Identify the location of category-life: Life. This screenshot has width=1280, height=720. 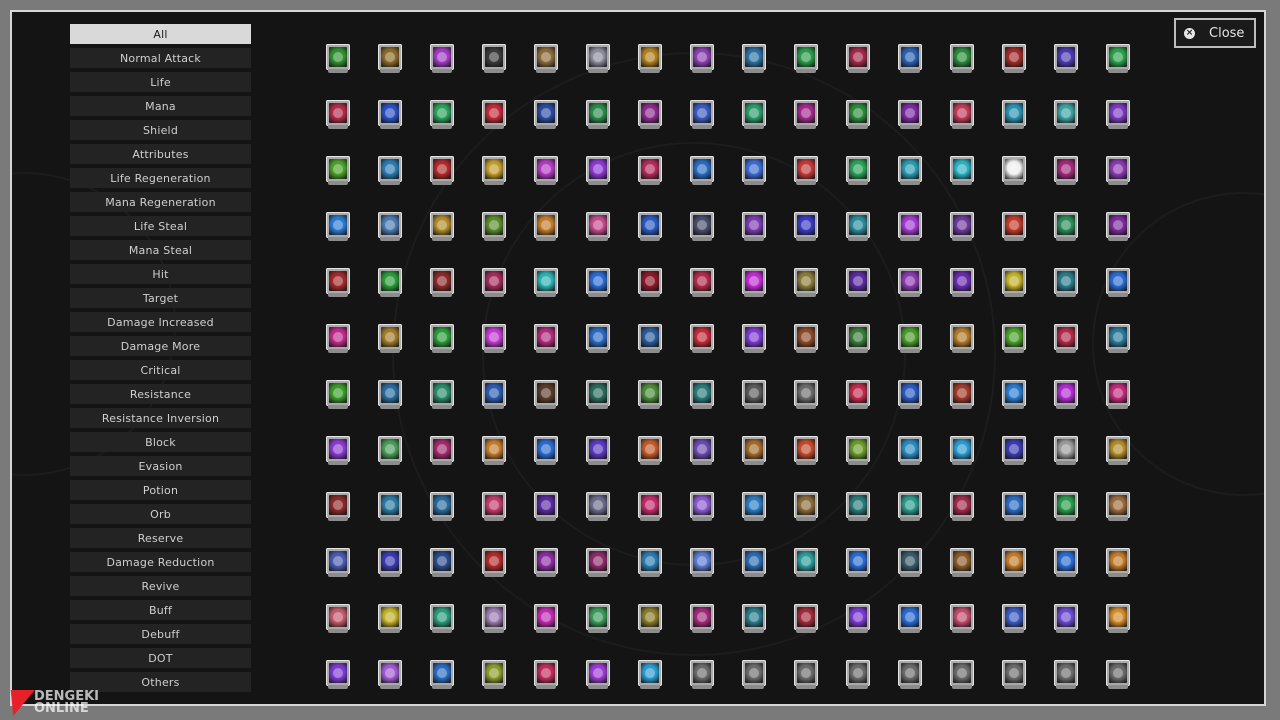
(160, 82).